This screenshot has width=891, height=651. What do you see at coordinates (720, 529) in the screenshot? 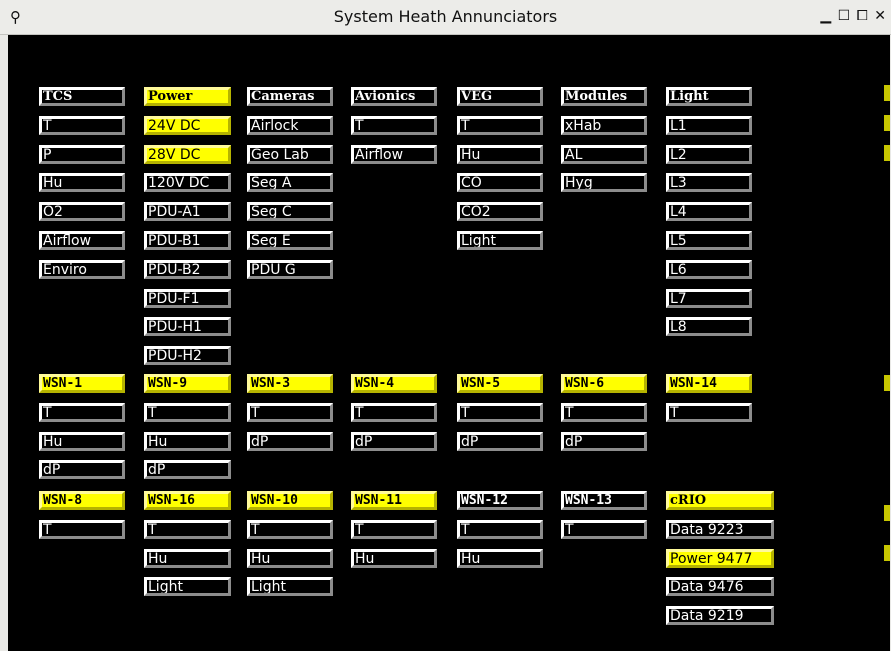
I see `annunciator-item: Data 9223` at bounding box center [720, 529].